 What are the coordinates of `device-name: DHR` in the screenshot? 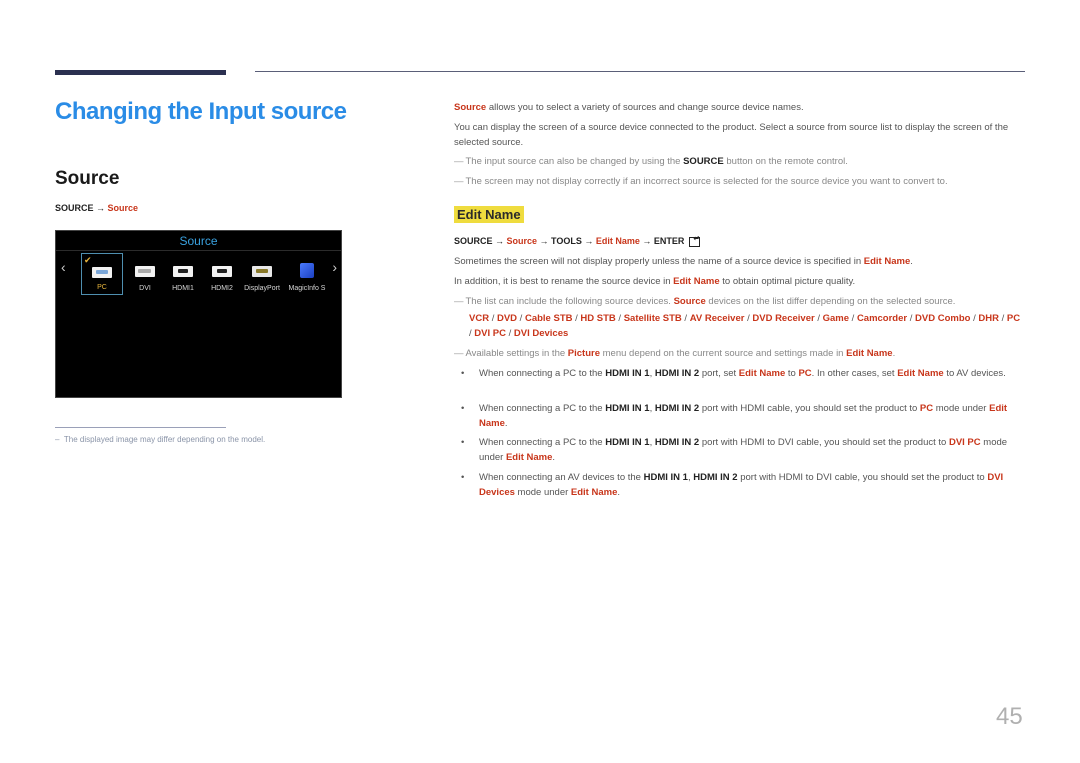 It's located at (988, 318).